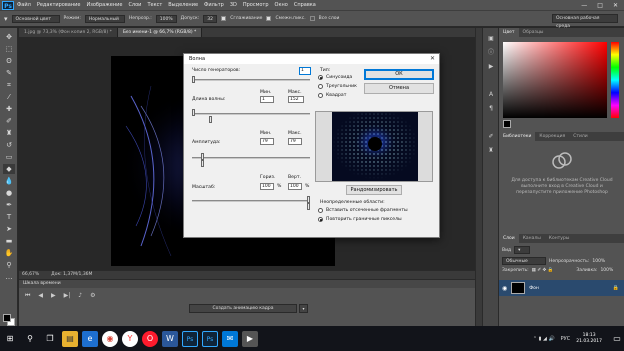  I want to click on yandex-icon: Y, so click(130, 338).